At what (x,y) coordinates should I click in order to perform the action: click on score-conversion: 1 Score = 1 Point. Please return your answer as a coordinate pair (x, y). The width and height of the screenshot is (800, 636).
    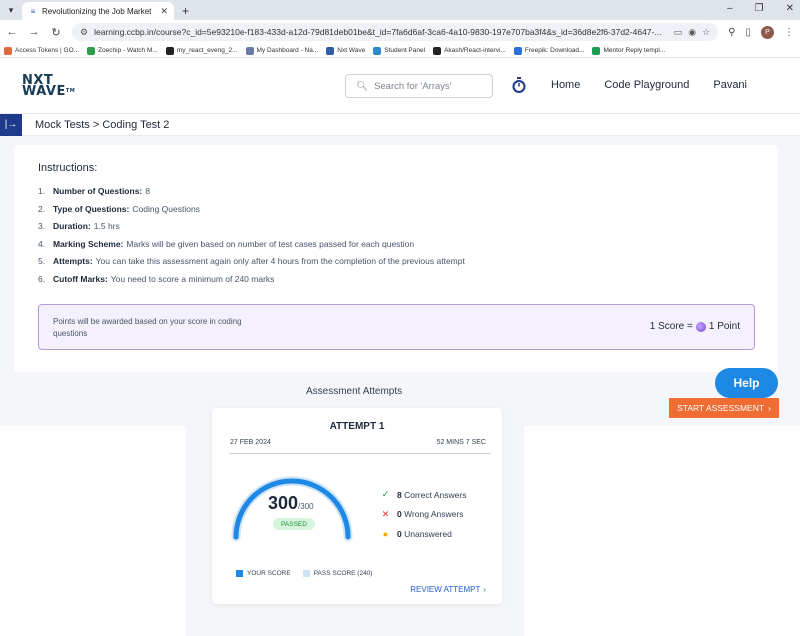
    Looking at the image, I should click on (695, 326).